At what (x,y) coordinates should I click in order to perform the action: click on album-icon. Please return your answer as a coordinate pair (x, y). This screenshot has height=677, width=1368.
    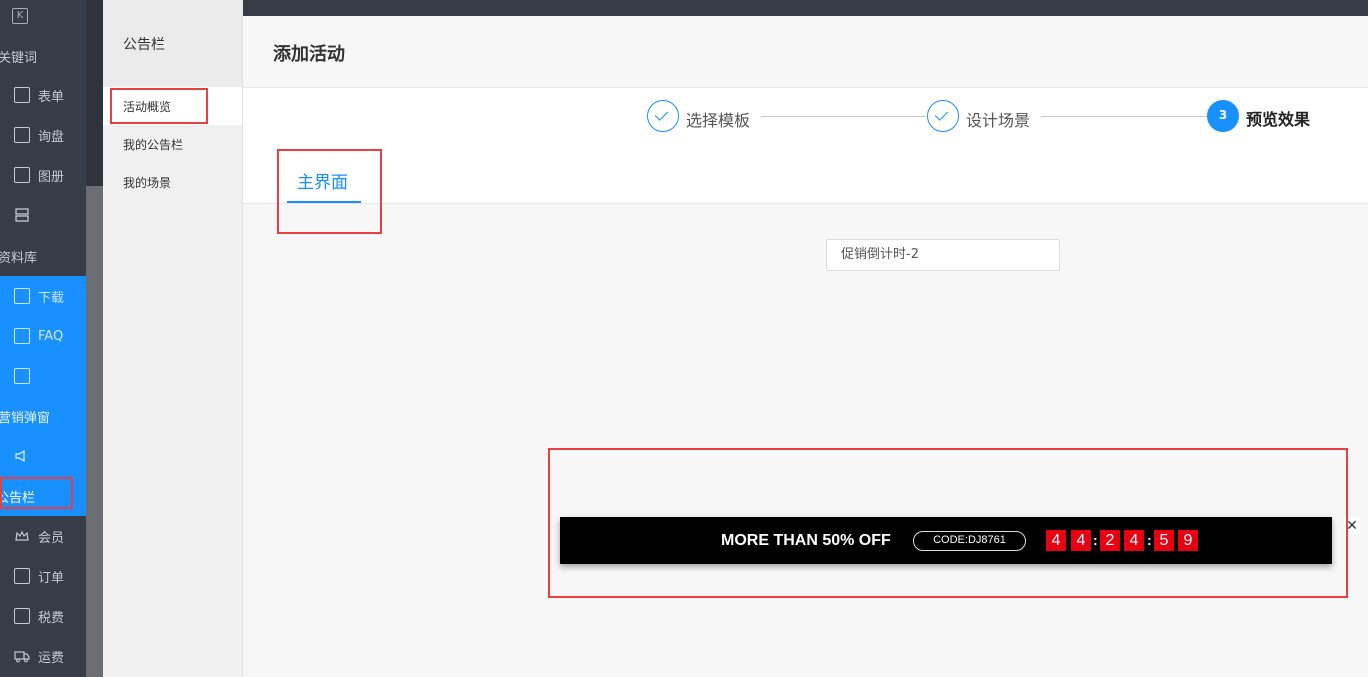
    Looking at the image, I should click on (22, 175).